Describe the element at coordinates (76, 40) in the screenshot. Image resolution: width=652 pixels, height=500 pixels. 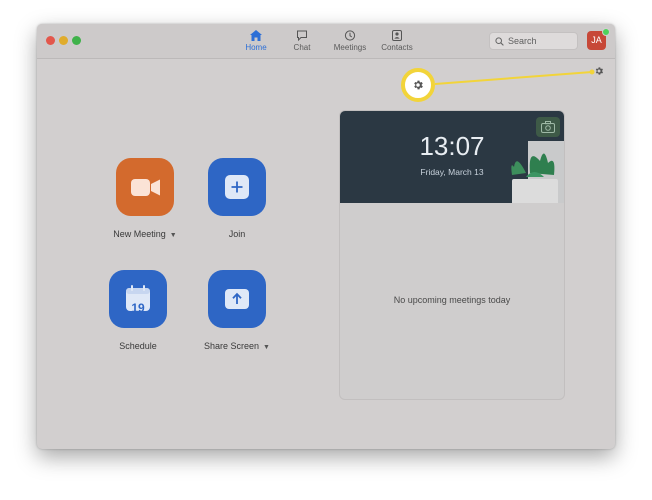
I see `maximize-window-button` at that location.